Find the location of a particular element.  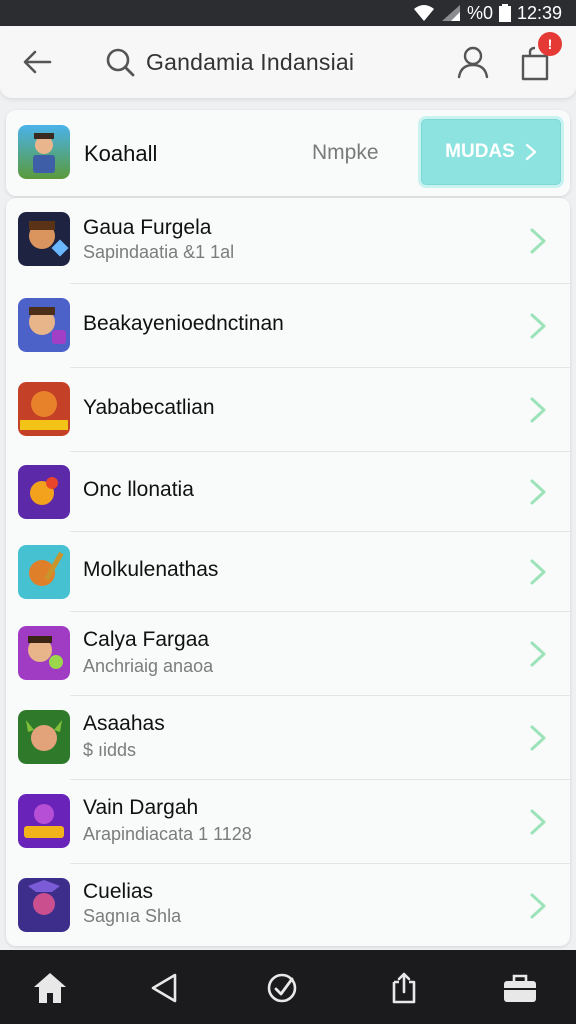

featured-action-button: MUDAS is located at coordinates (491, 152).